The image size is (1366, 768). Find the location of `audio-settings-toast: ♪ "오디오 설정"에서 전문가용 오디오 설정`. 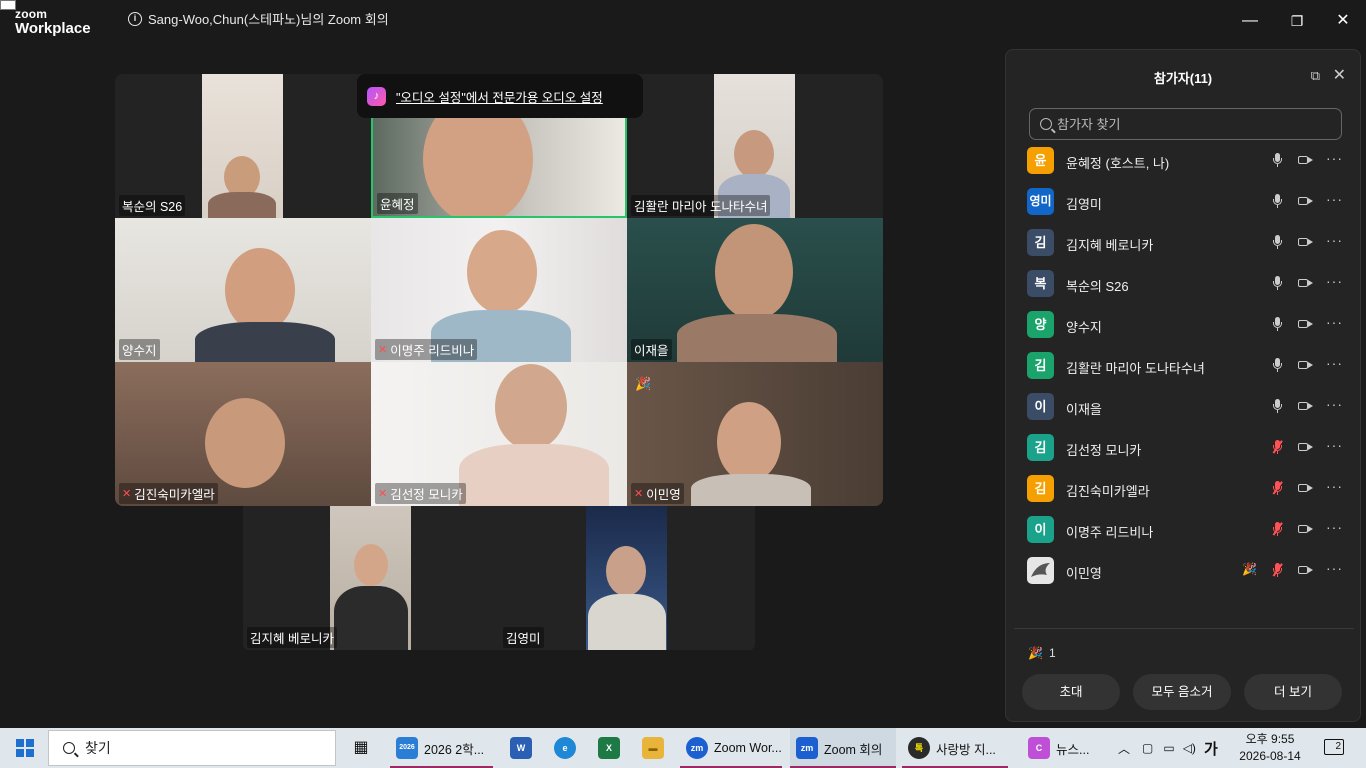

audio-settings-toast: ♪ "오디오 설정"에서 전문가용 오디오 설정 is located at coordinates (500, 96).